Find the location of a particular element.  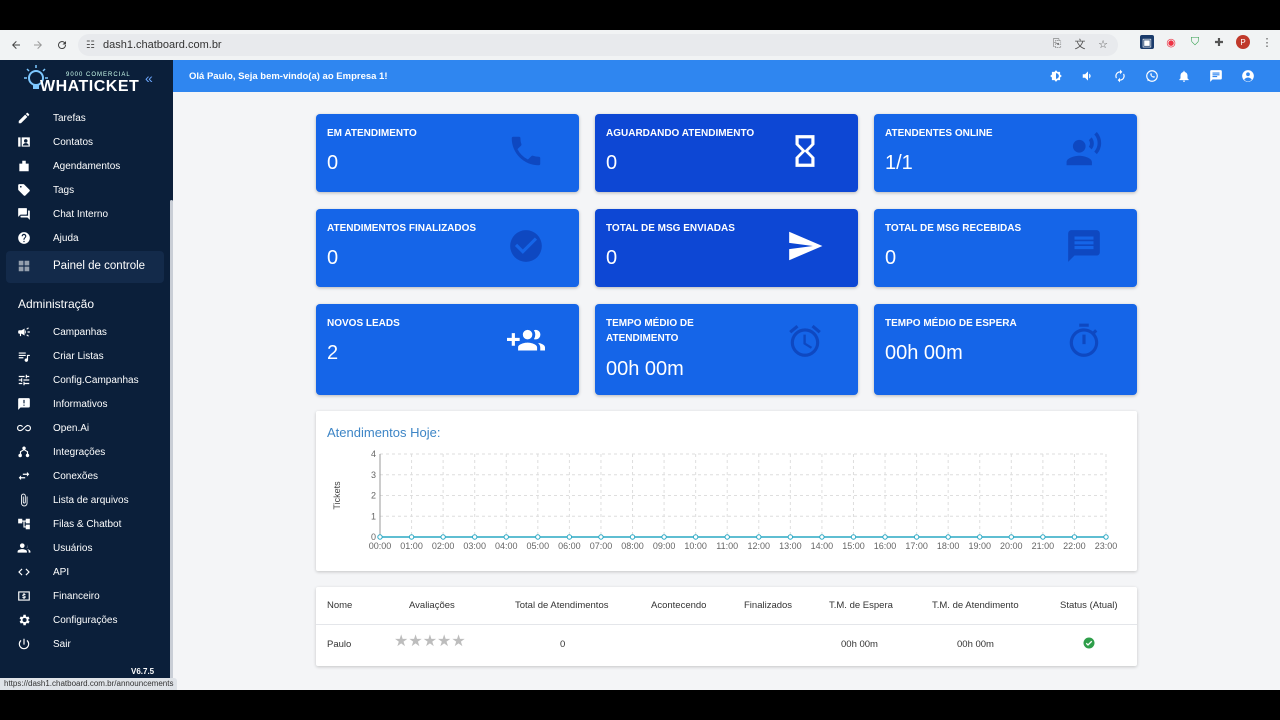

sidebar-item-open-ai: Open.Ai is located at coordinates (85, 428).